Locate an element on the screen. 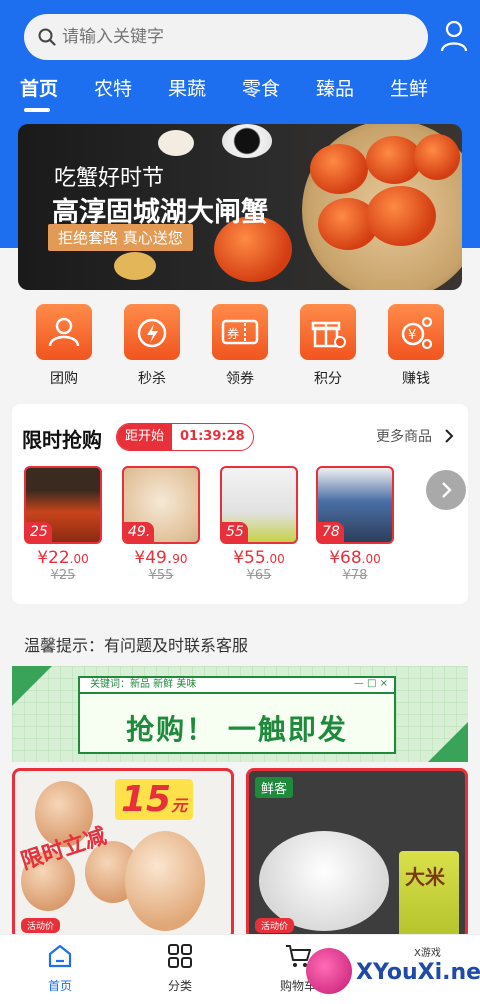 Image resolution: width=480 pixels, height=1004 pixels. product-old-price: ¥65 is located at coordinates (259, 575).